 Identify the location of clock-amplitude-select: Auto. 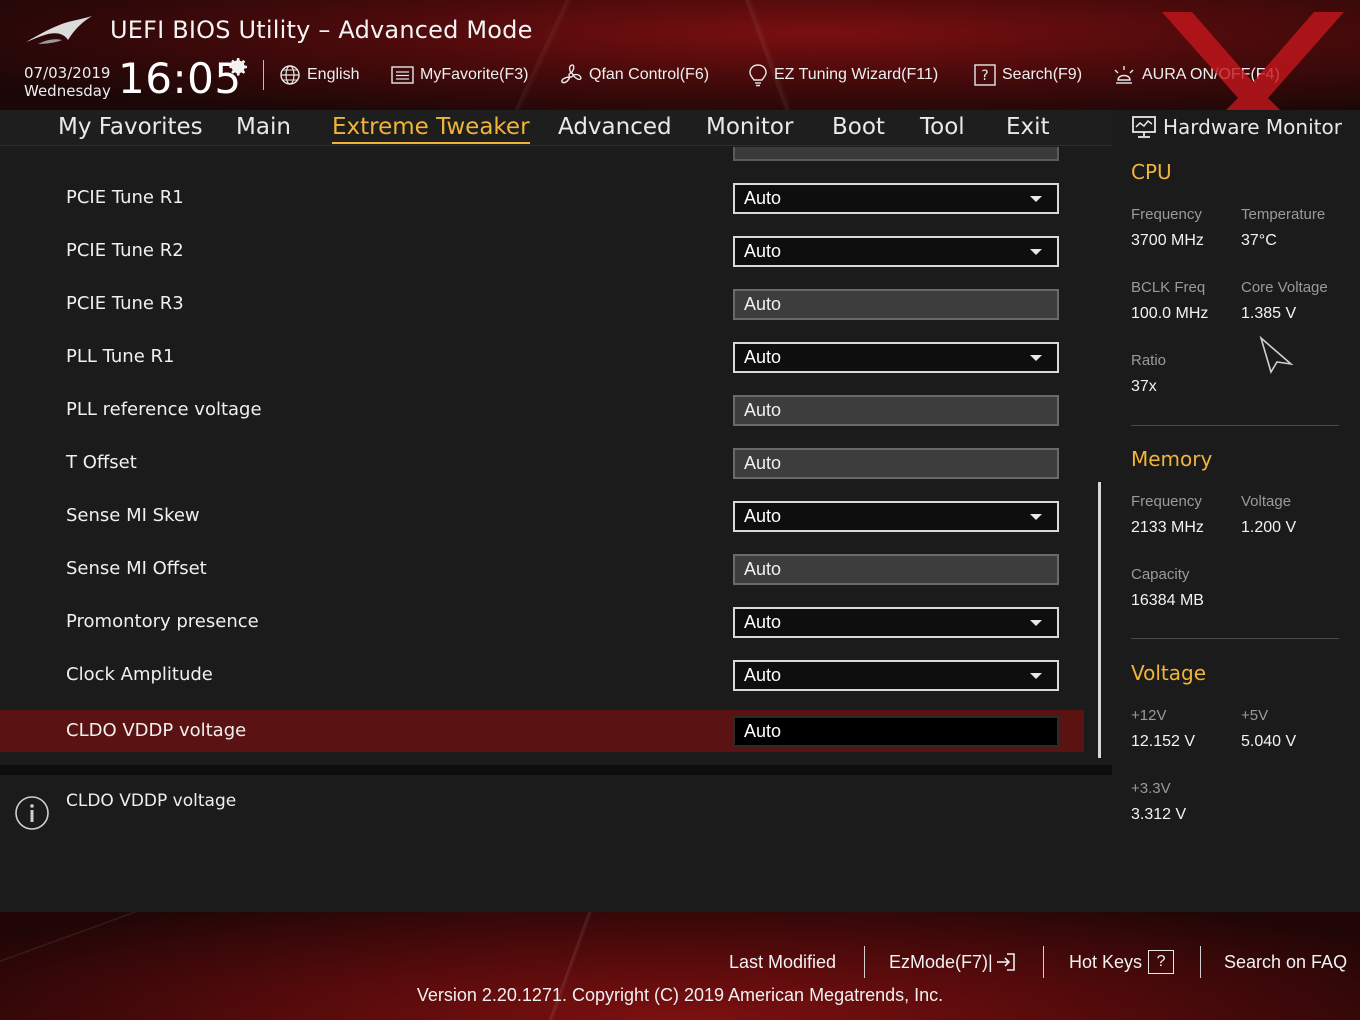
(896, 675).